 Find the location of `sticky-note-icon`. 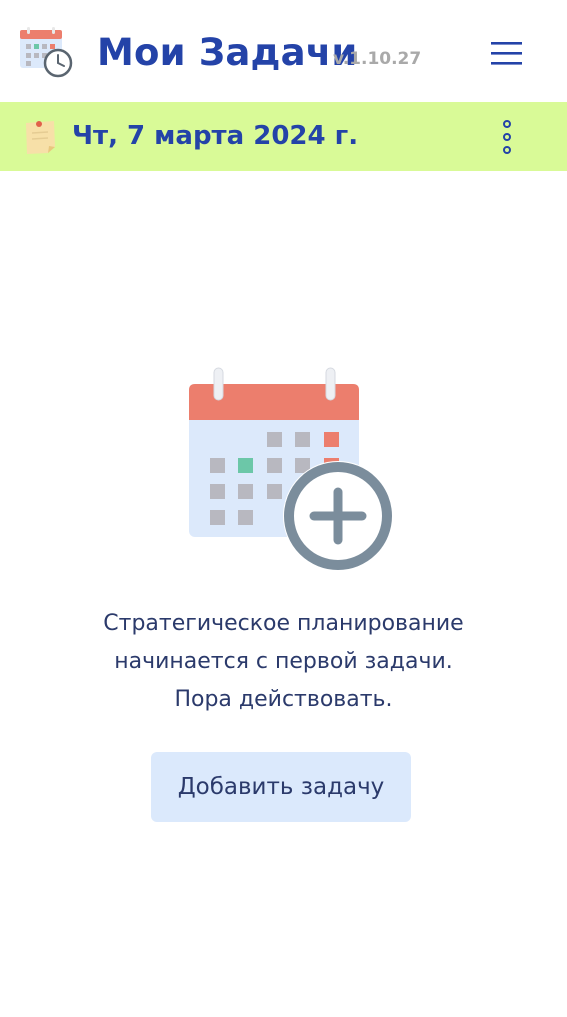

sticky-note-icon is located at coordinates (41, 137).